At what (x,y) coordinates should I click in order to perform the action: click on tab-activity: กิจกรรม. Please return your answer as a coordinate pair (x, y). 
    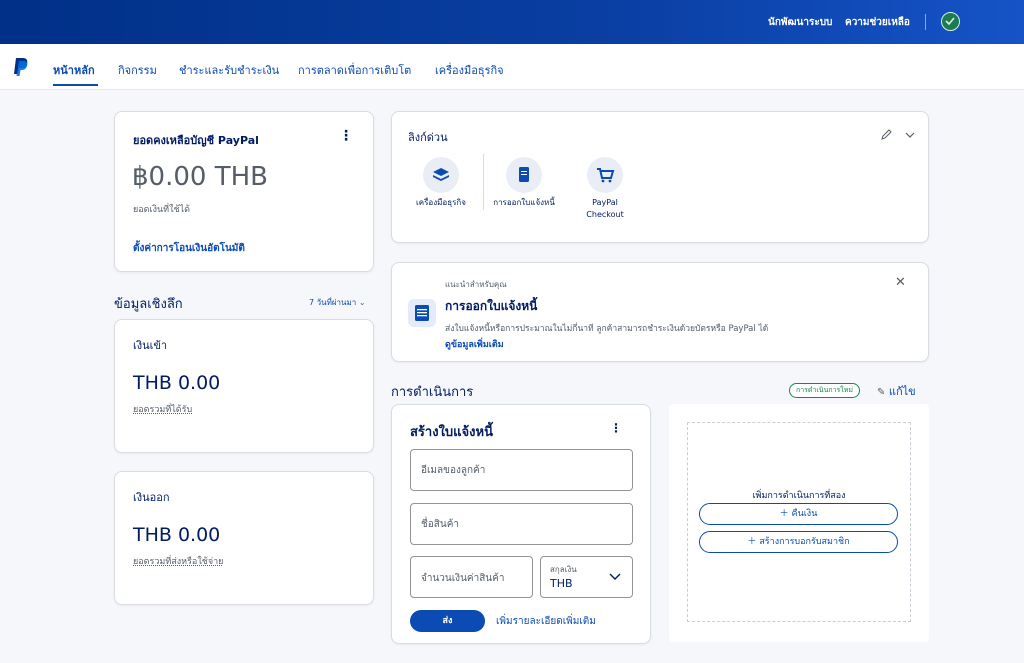
    Looking at the image, I should click on (137, 70).